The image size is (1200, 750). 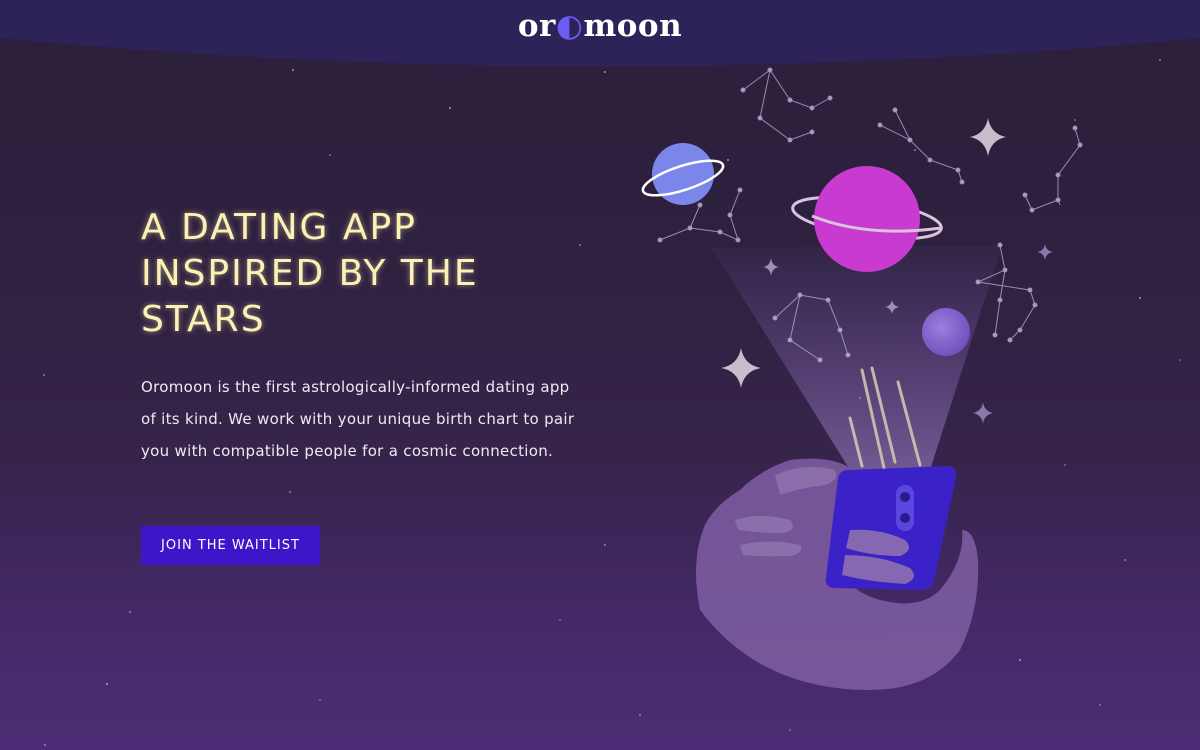 I want to click on join-waitlist-button: JOIN THE WAITLIST, so click(x=230, y=545).